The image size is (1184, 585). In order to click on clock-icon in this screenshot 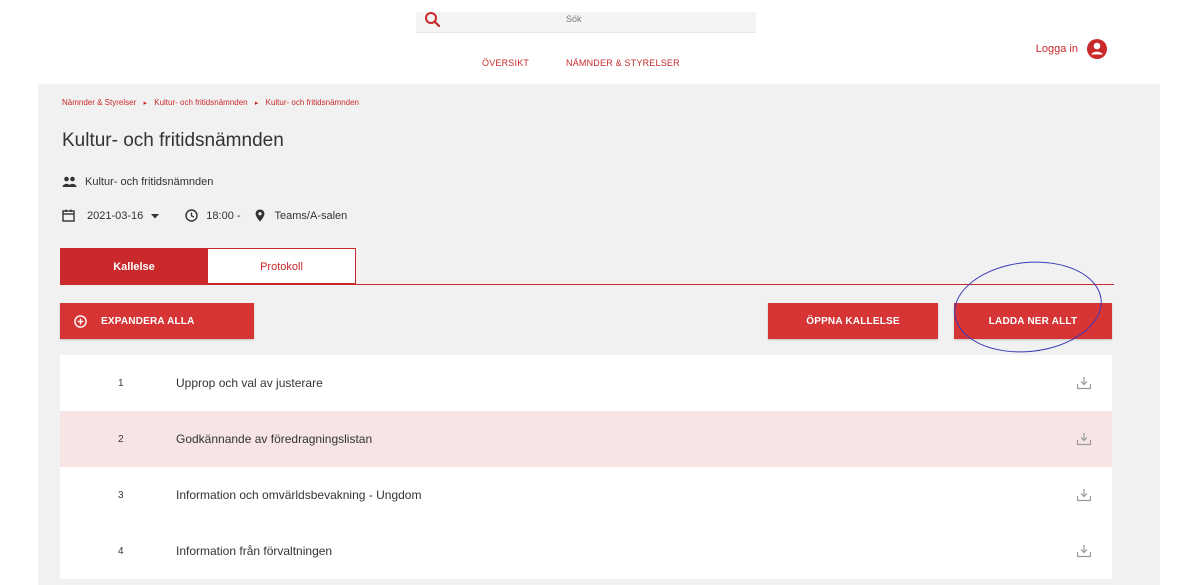, I will do `click(191, 215)`.